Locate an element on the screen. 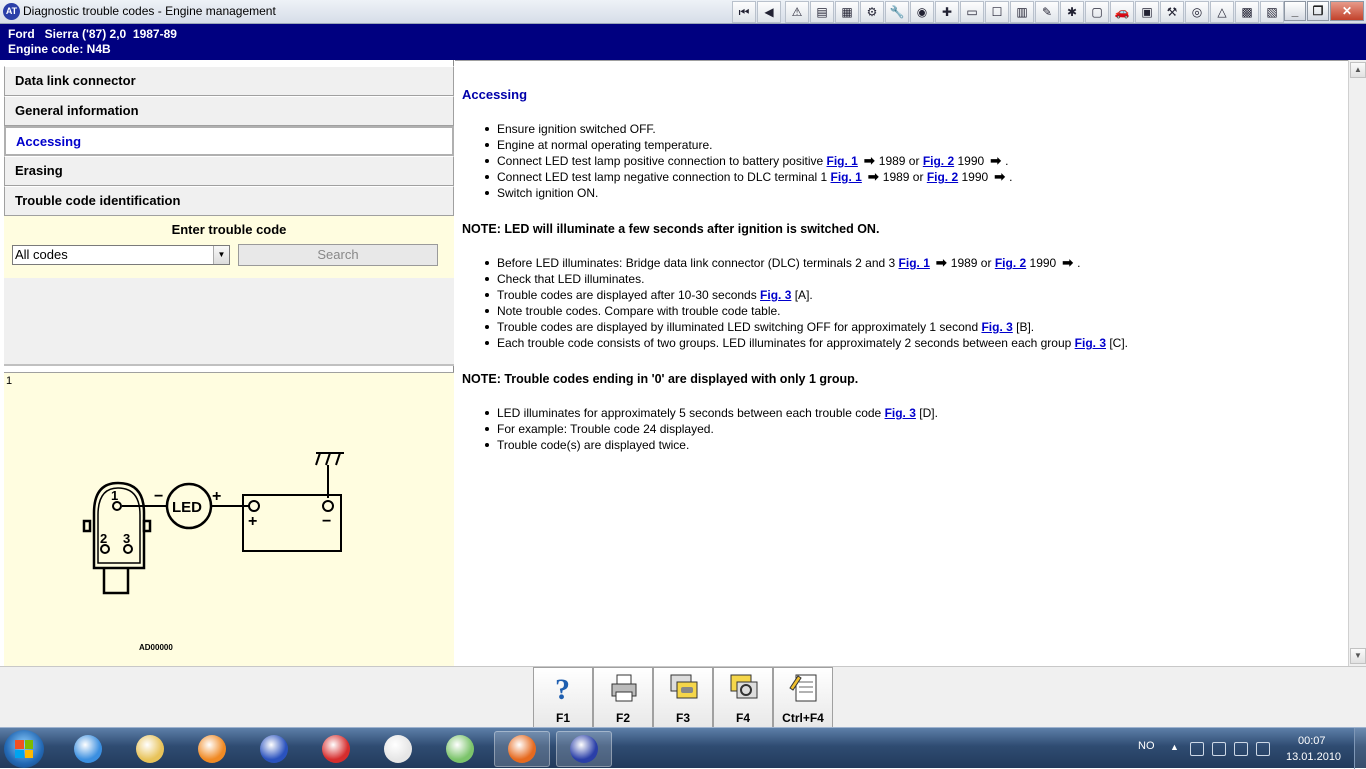 This screenshot has height=769, width=1366. warning-icon: ⚠ is located at coordinates (797, 12).